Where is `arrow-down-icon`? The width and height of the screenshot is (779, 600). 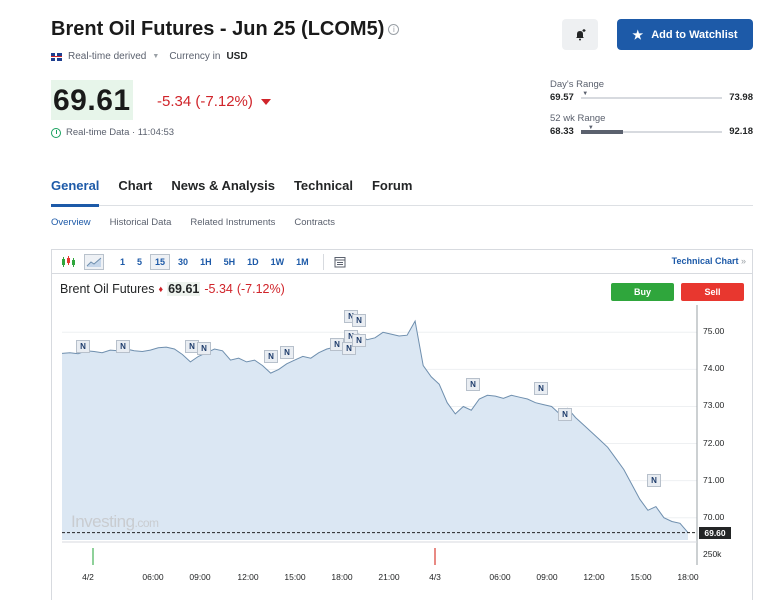 arrow-down-icon is located at coordinates (266, 102).